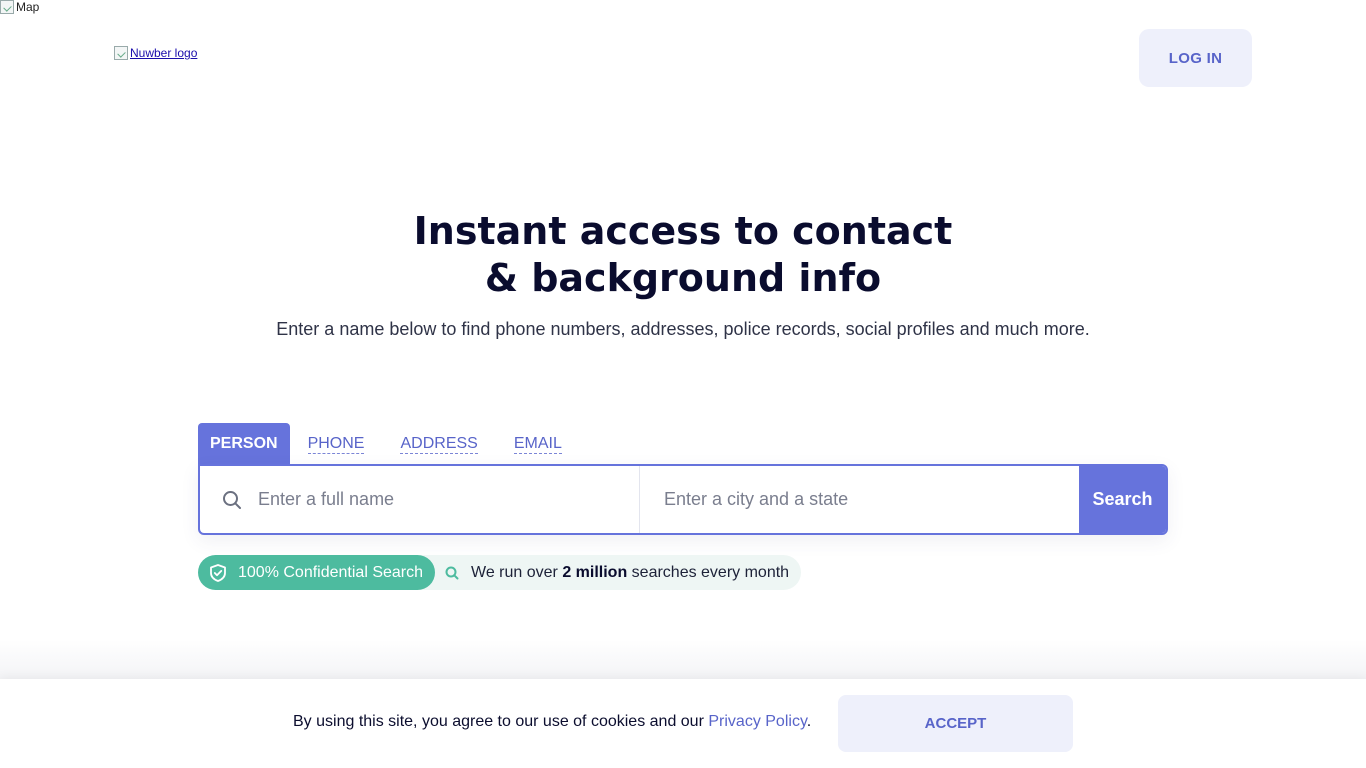  I want to click on city-state-input, so click(870, 499).